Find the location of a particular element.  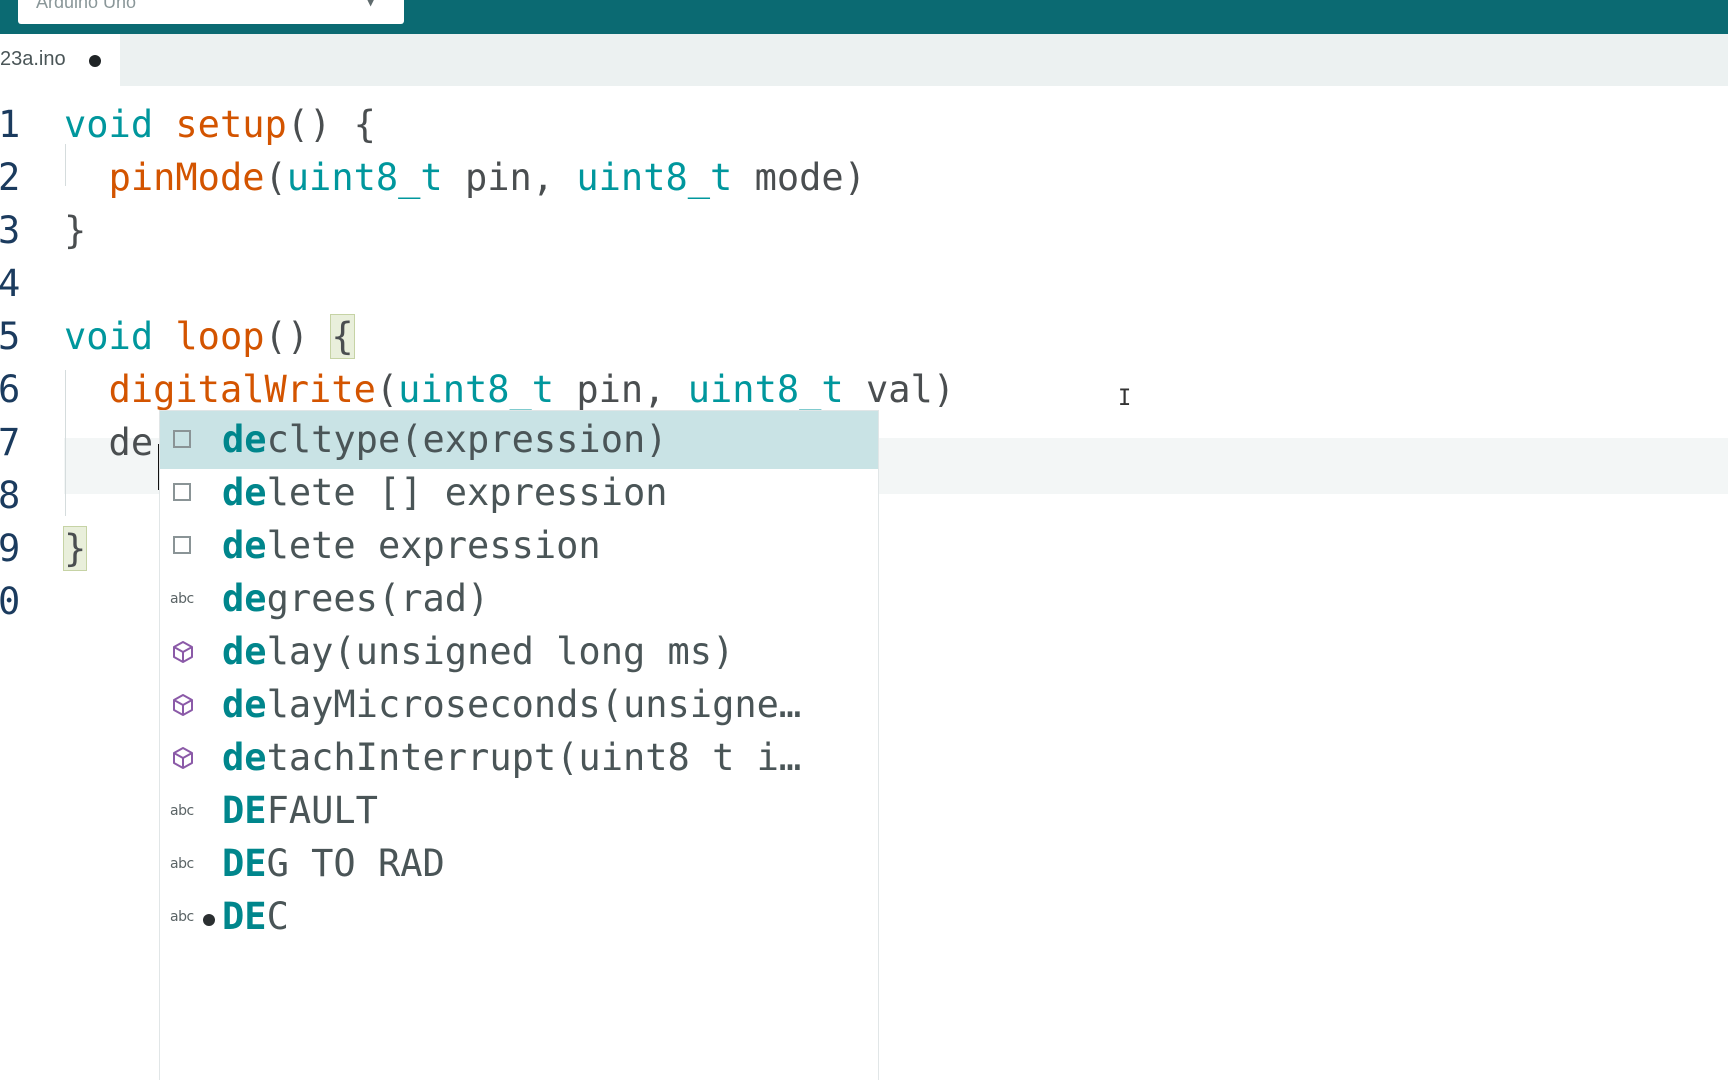

top-toolbar: Arduino Uno ▼ is located at coordinates (864, 17).